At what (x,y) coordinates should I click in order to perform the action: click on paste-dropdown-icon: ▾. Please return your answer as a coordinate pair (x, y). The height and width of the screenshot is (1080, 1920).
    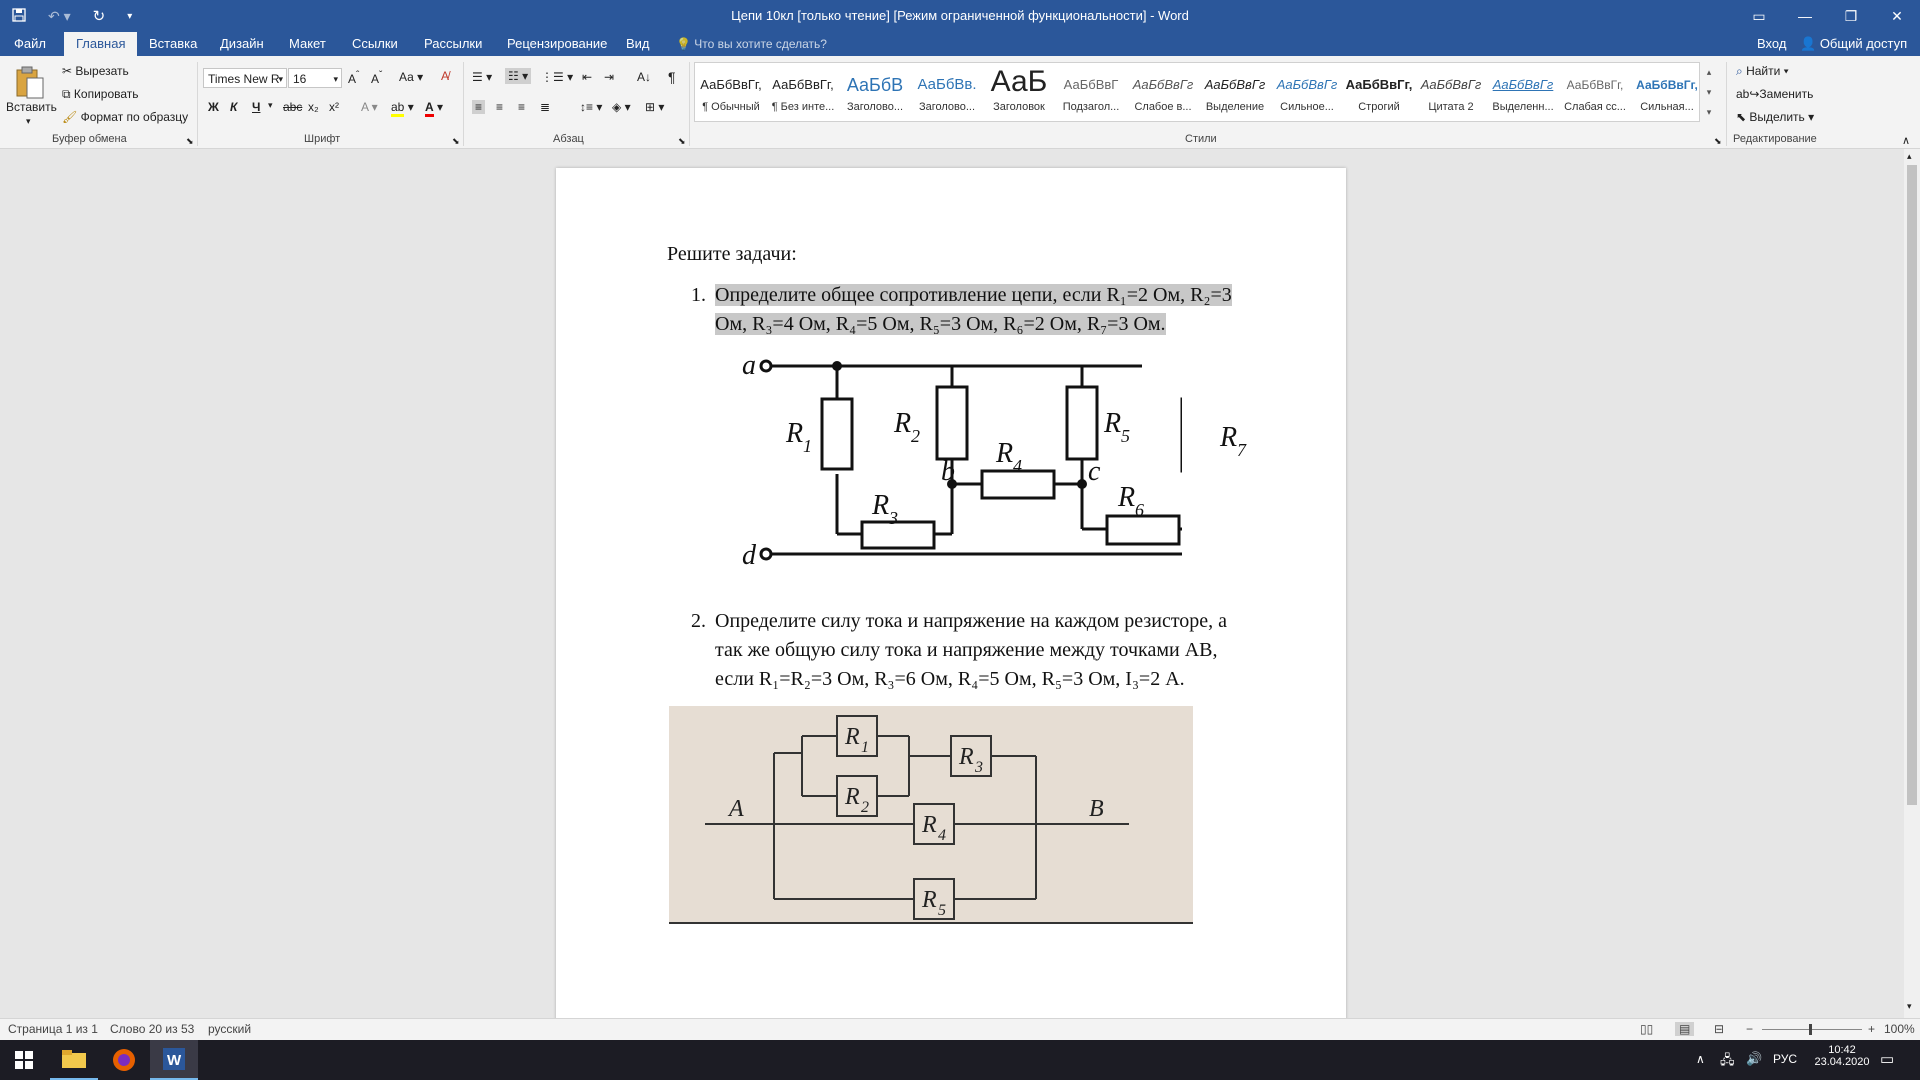
    Looking at the image, I should click on (28, 121).